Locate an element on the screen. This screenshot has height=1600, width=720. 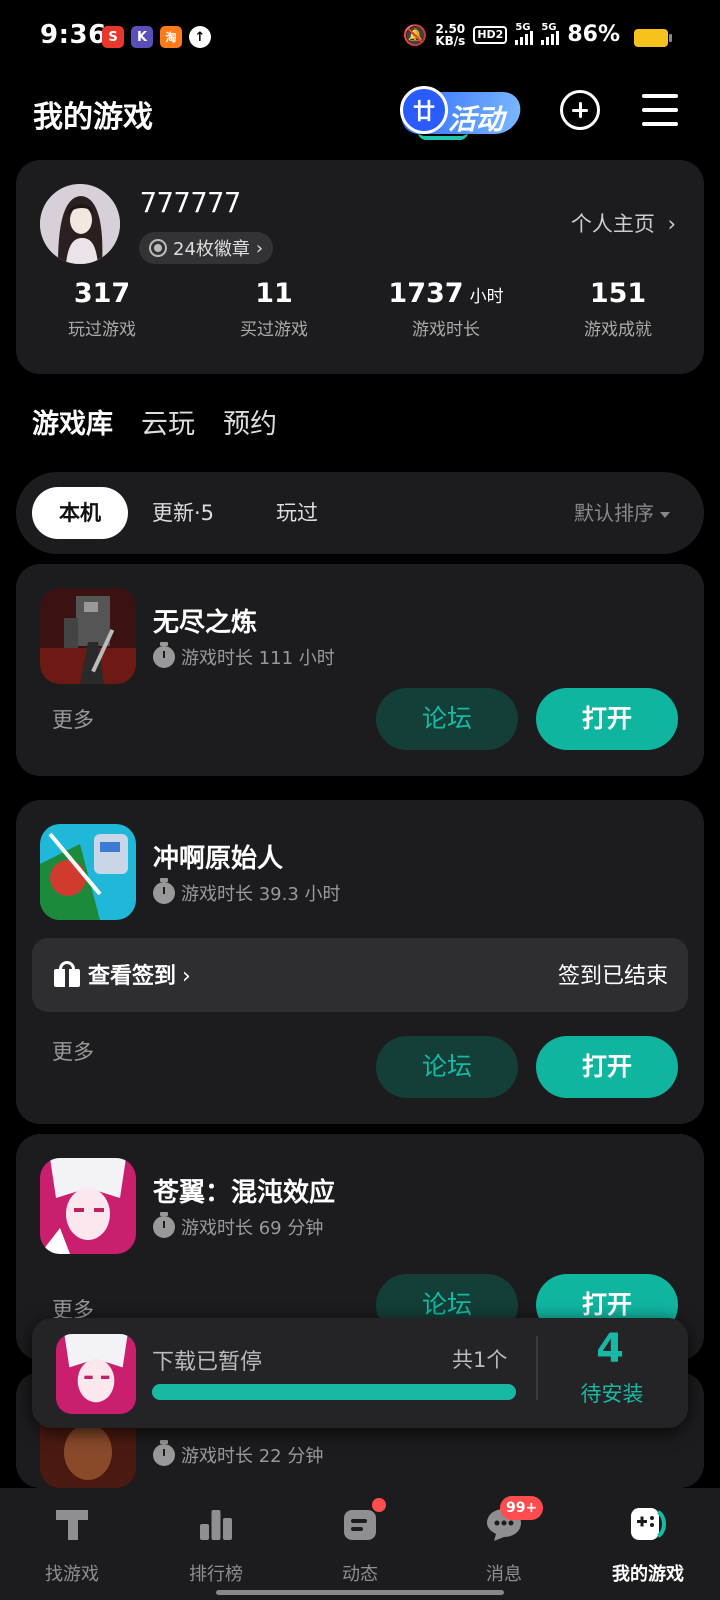
nav-my-games: 我的游戏 is located at coordinates (648, 1544).